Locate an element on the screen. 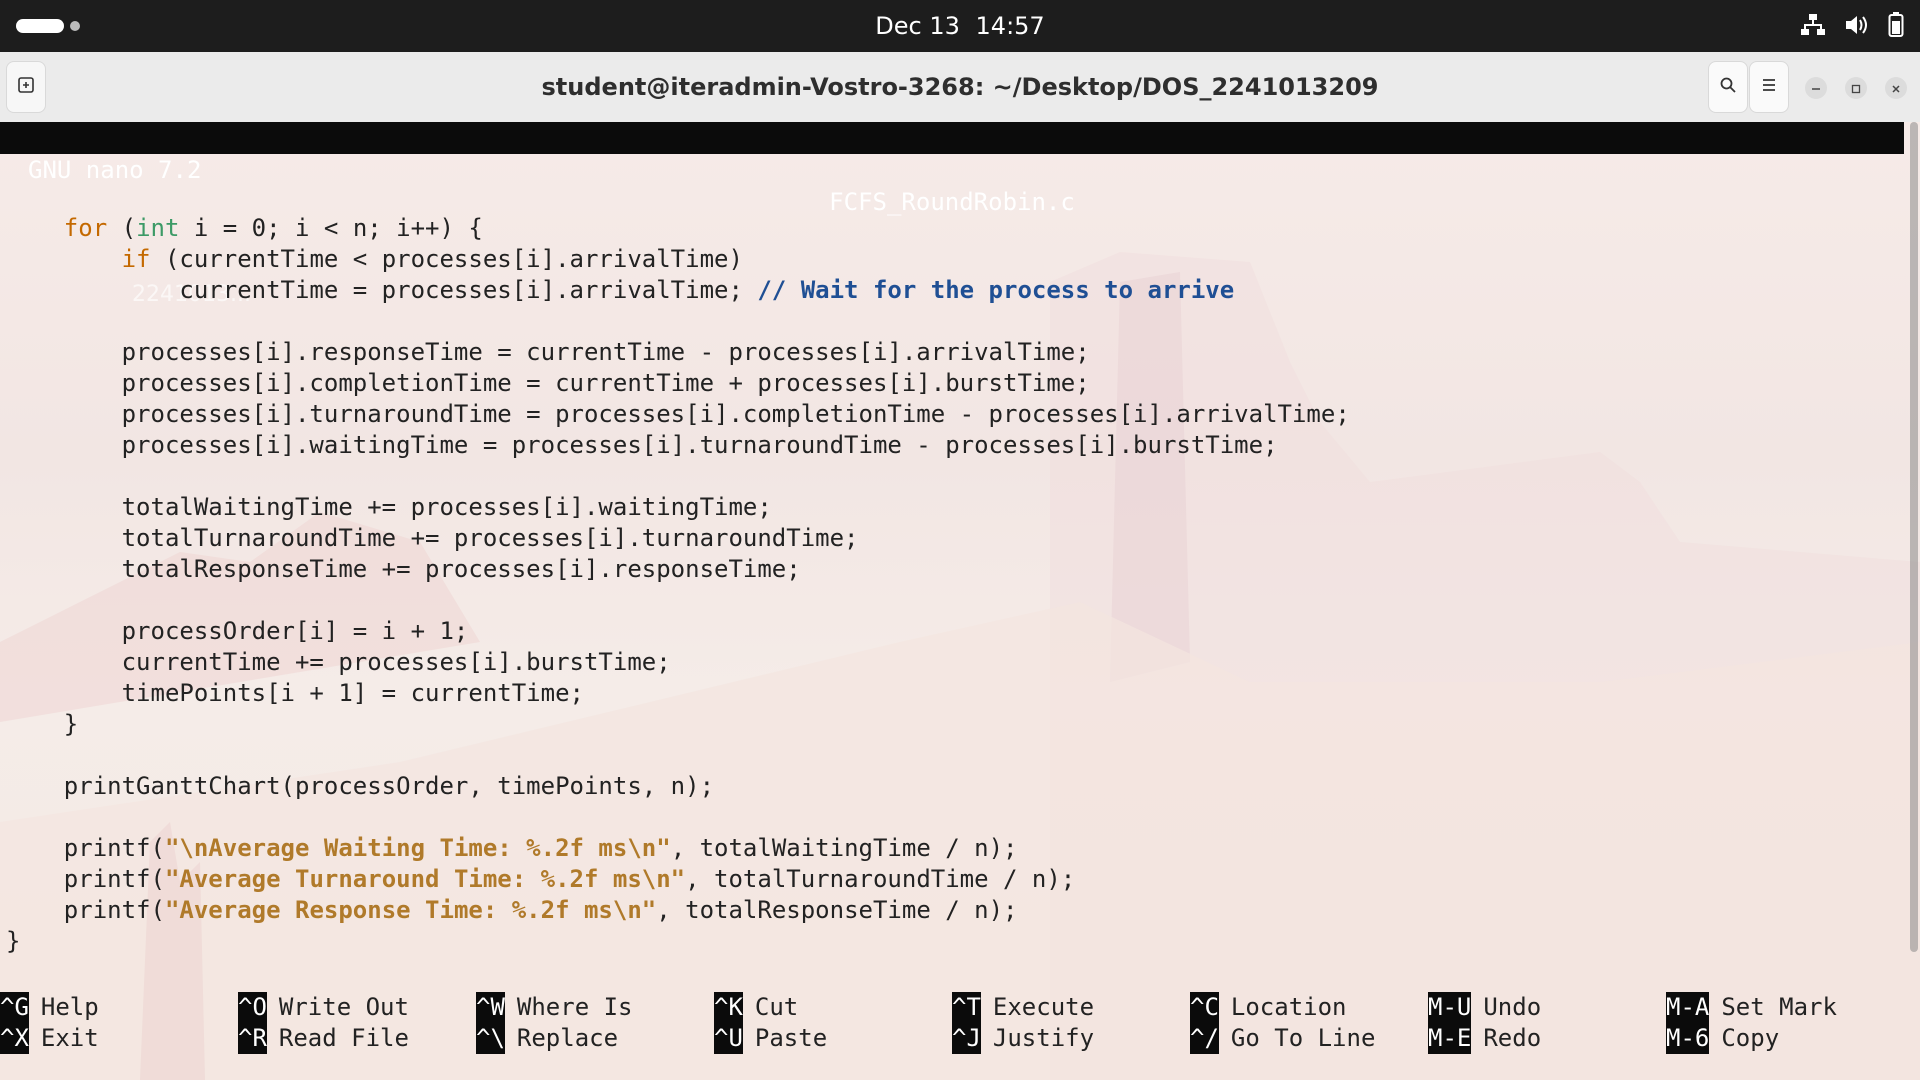  shortcut-go-to-line: ^/ Go To Line is located at coordinates (1282, 1038).